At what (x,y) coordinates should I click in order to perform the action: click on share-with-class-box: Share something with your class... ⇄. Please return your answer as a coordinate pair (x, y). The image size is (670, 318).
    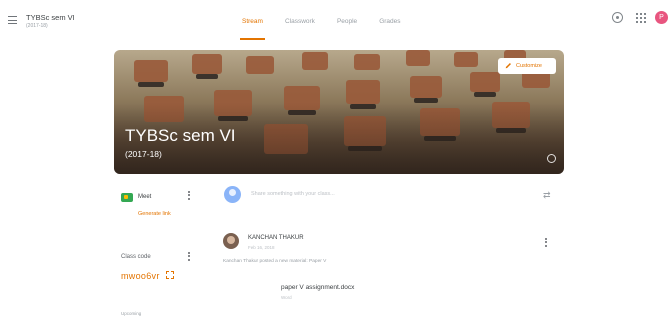
    Looking at the image, I should click on (389, 197).